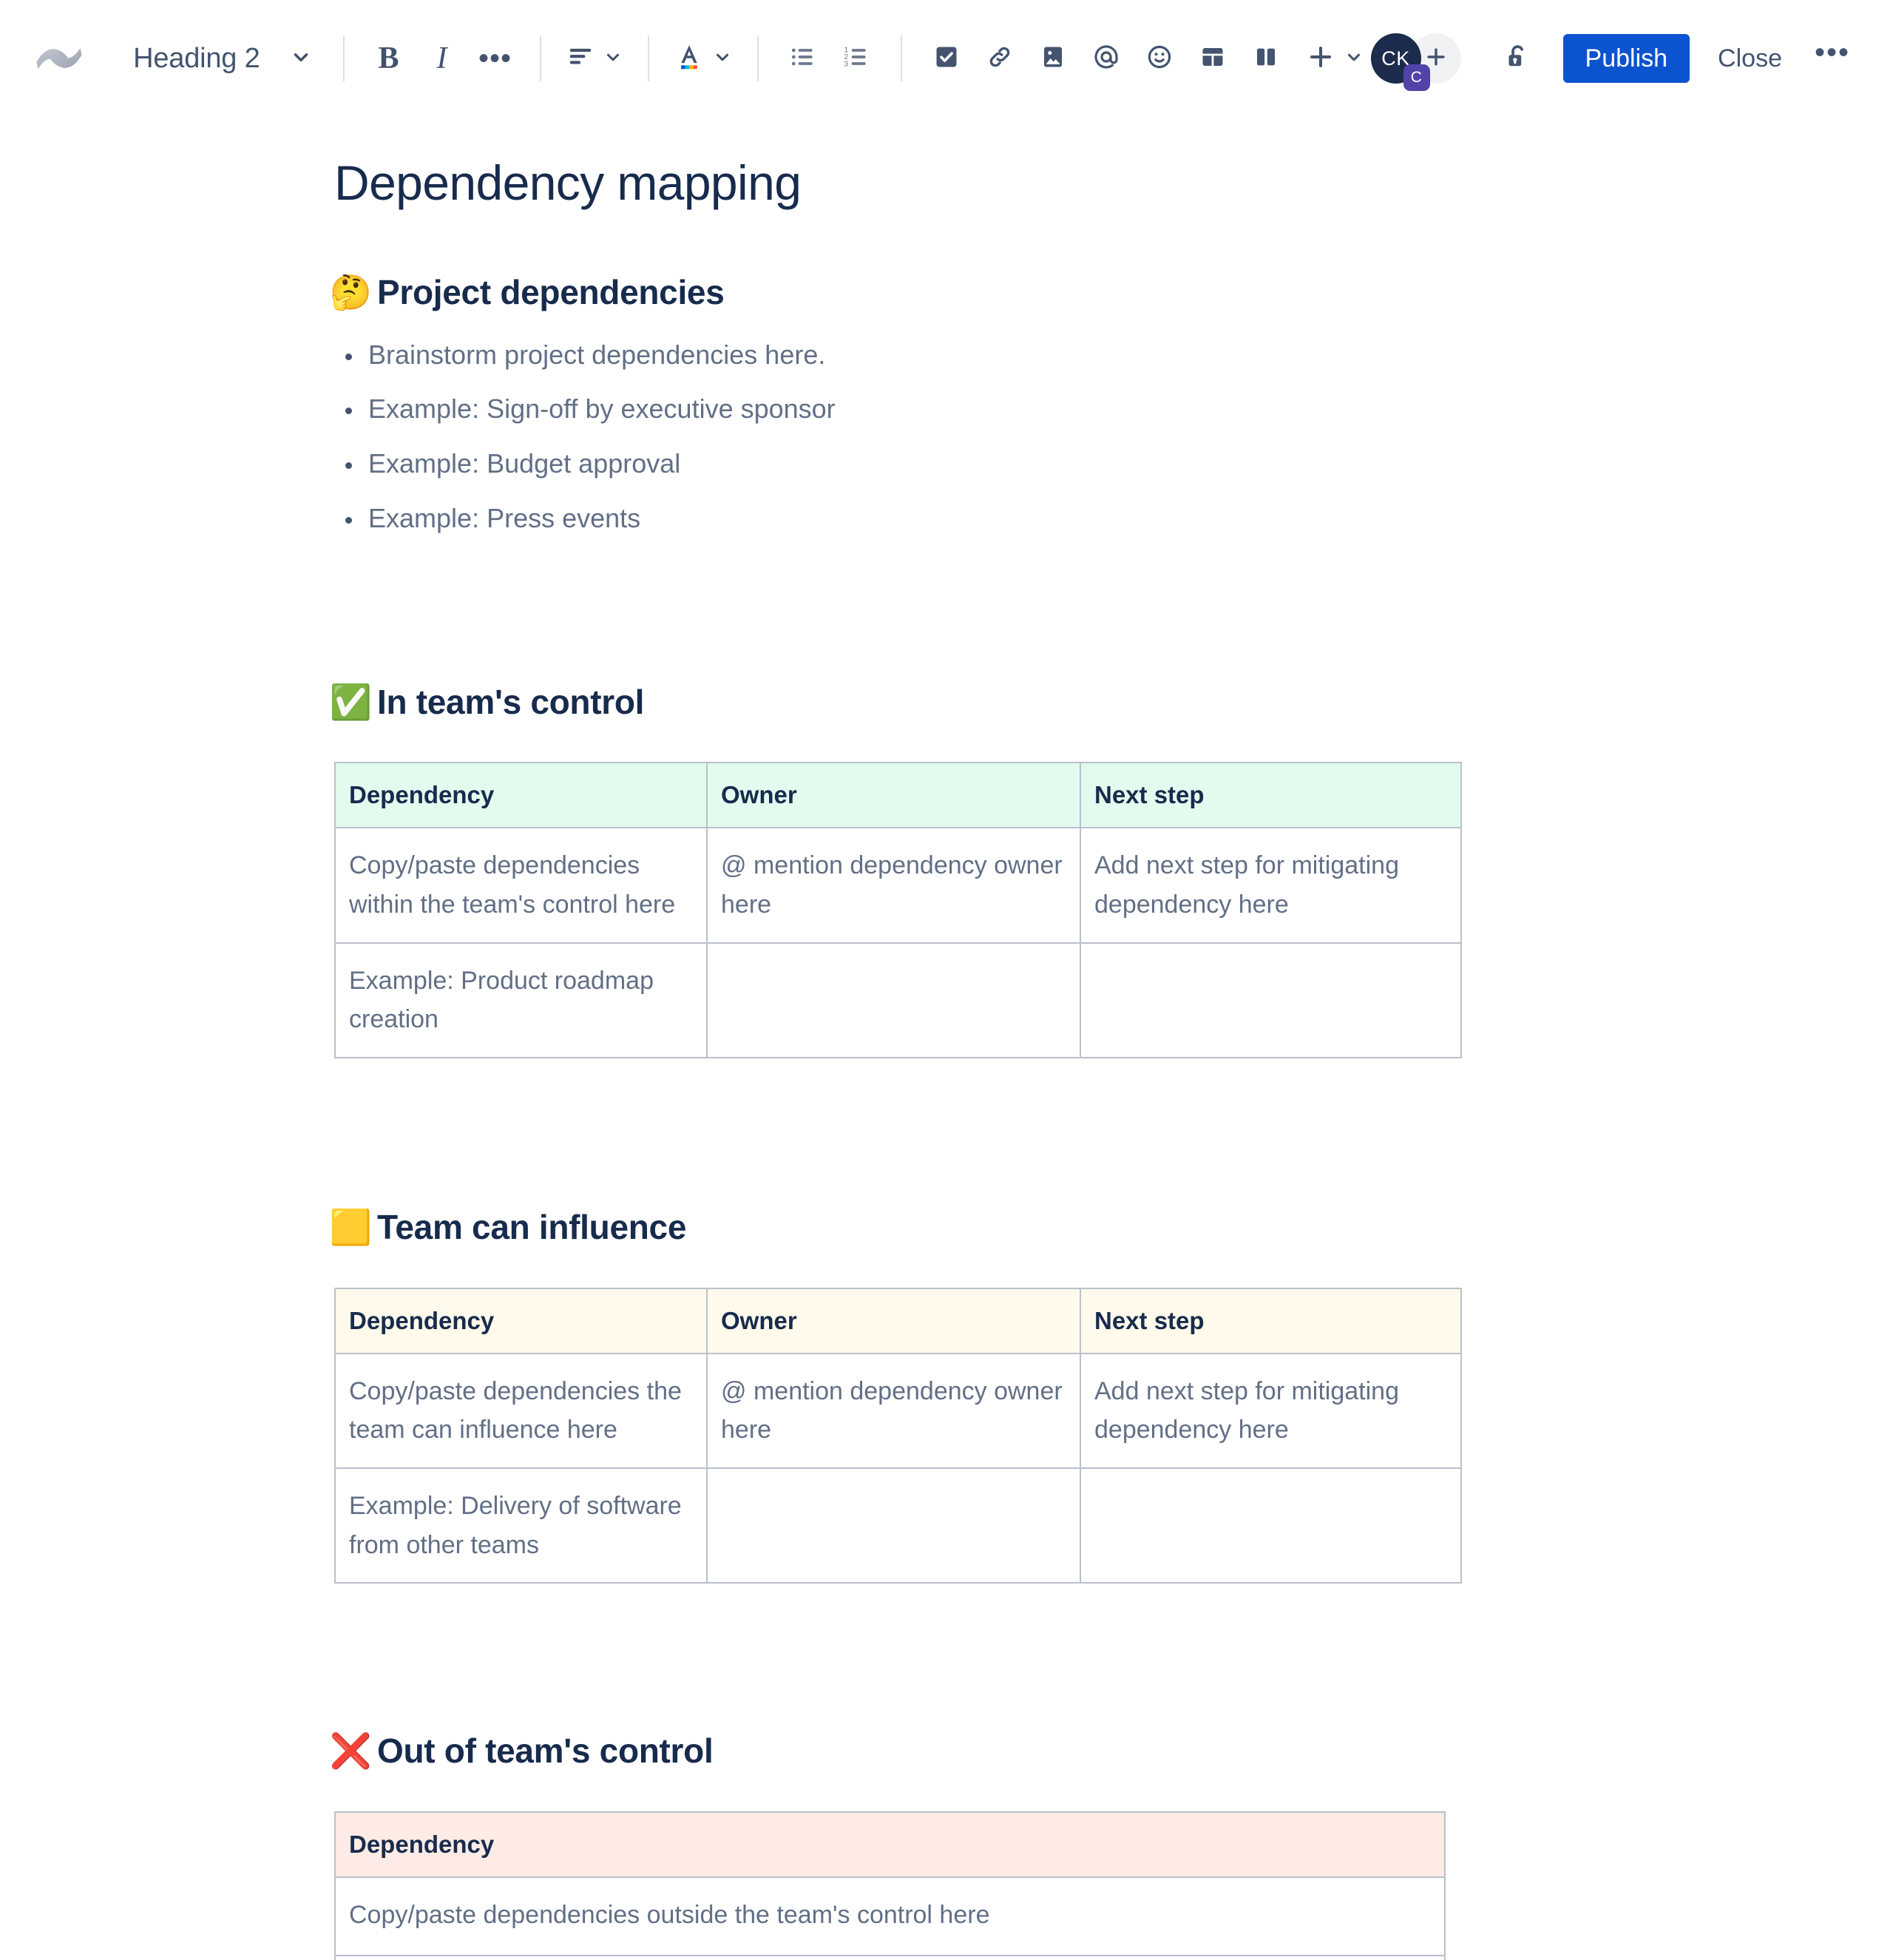 This screenshot has width=1893, height=1960. What do you see at coordinates (1832, 58) in the screenshot?
I see `more-options-button: •••` at bounding box center [1832, 58].